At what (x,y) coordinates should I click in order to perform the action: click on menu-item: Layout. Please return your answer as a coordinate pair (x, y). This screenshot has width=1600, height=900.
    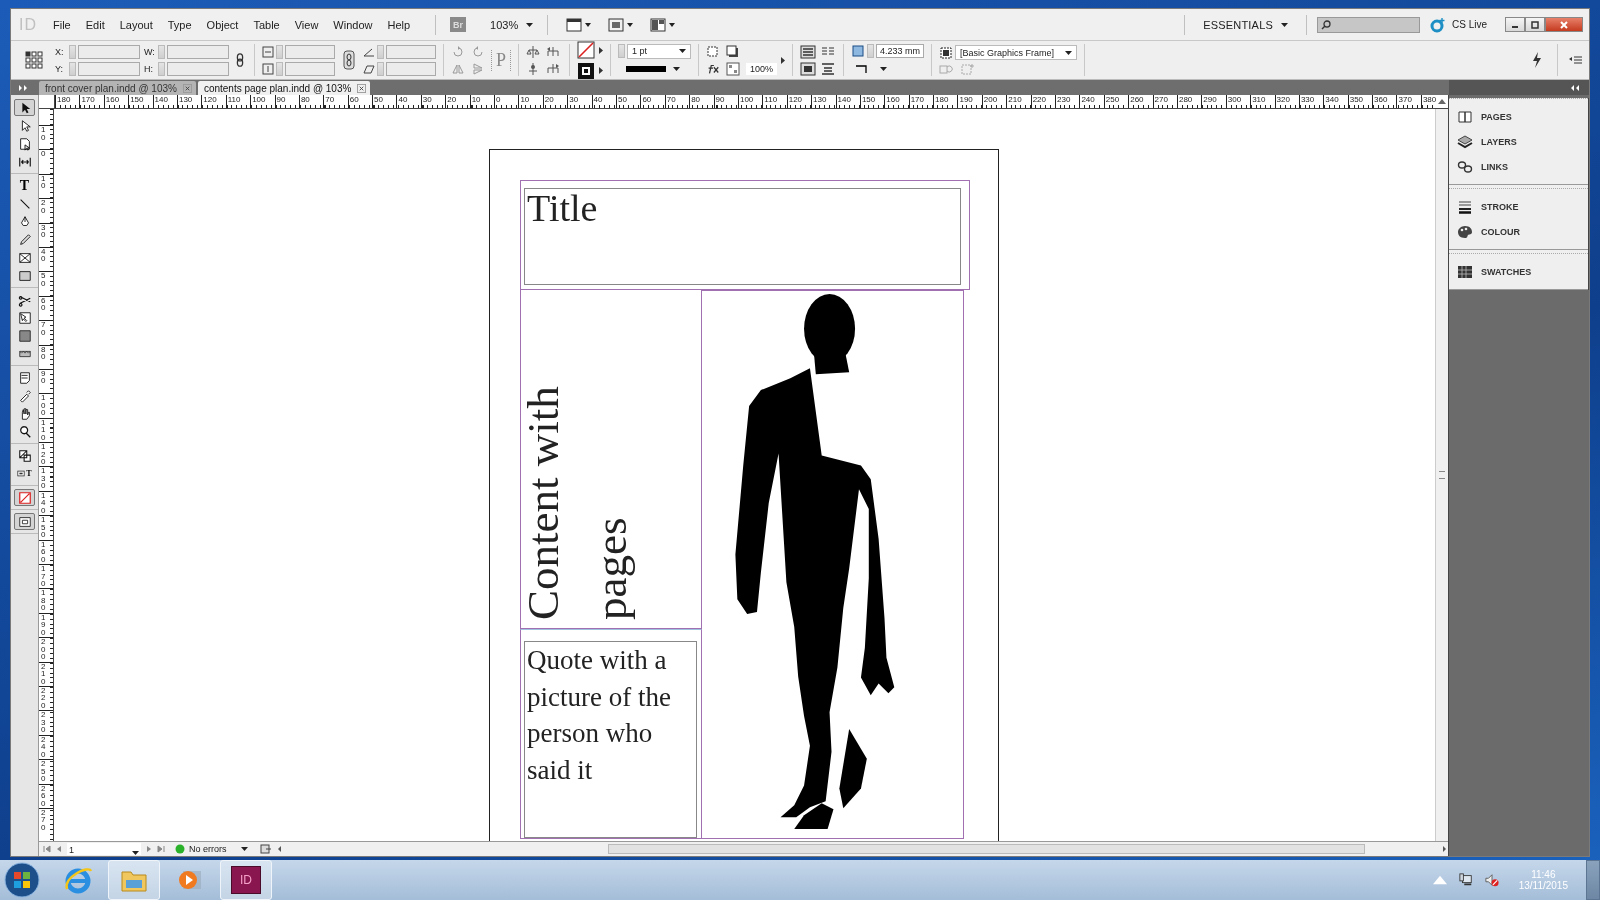
    Looking at the image, I should click on (136, 24).